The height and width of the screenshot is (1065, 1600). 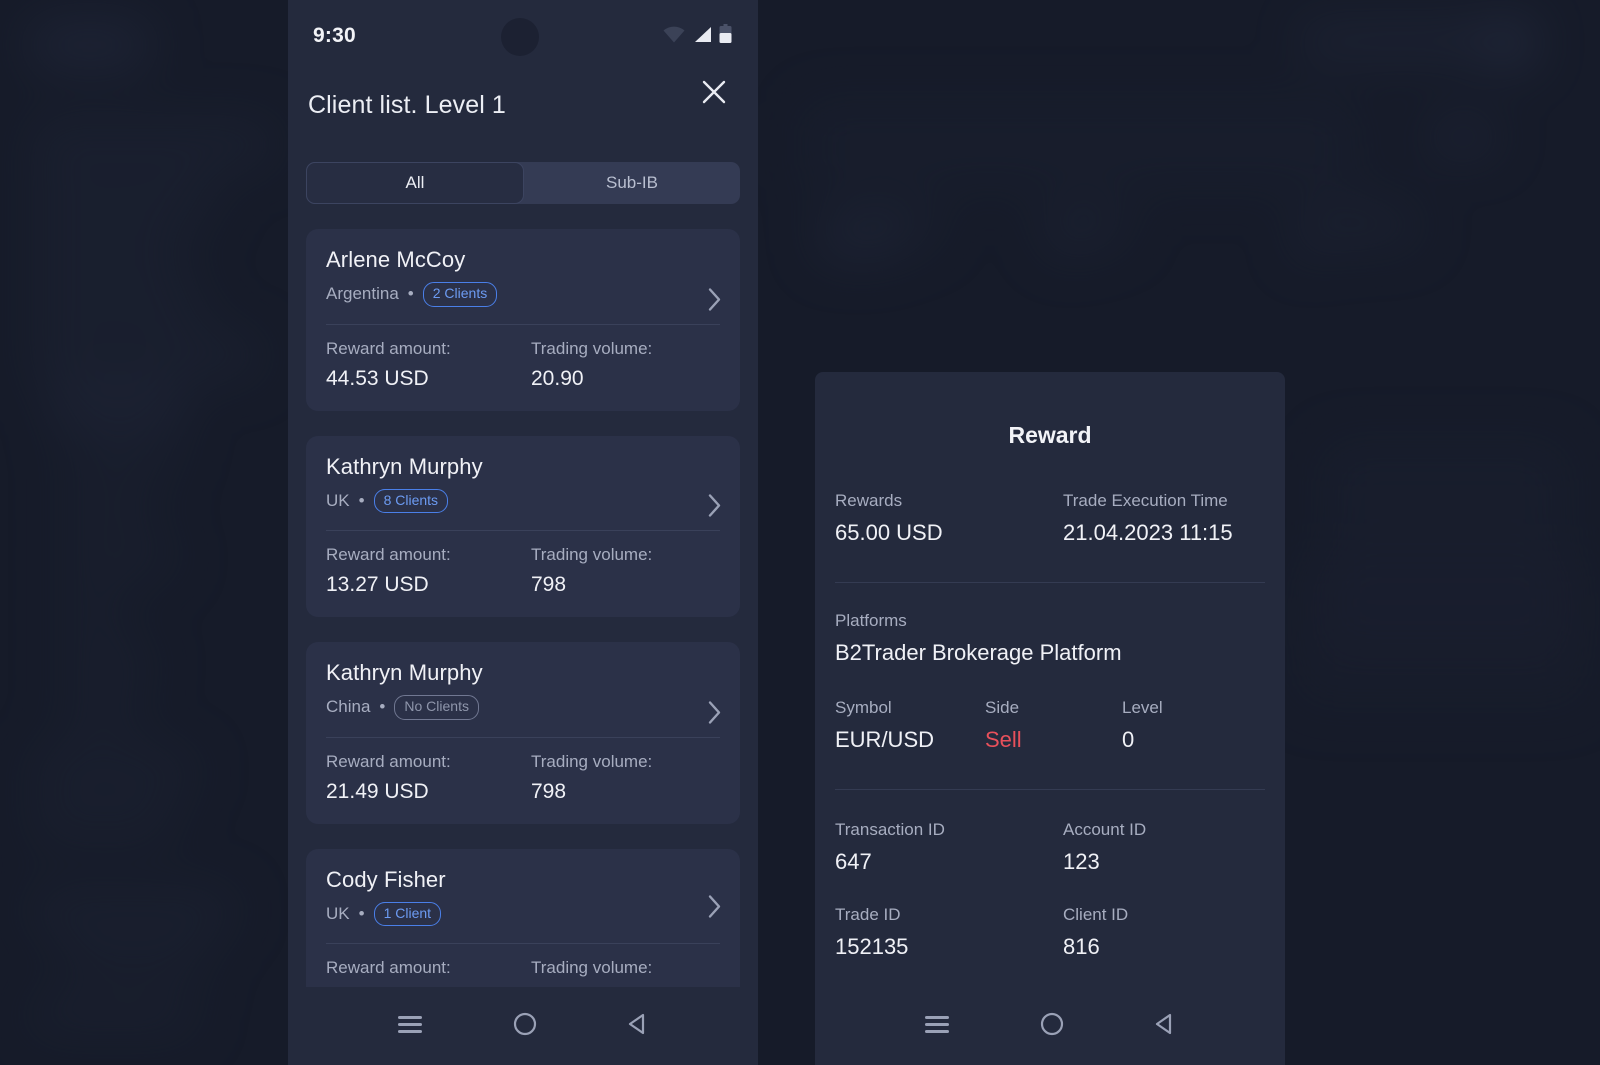 I want to click on side-field: Side Sell, so click(x=1053, y=725).